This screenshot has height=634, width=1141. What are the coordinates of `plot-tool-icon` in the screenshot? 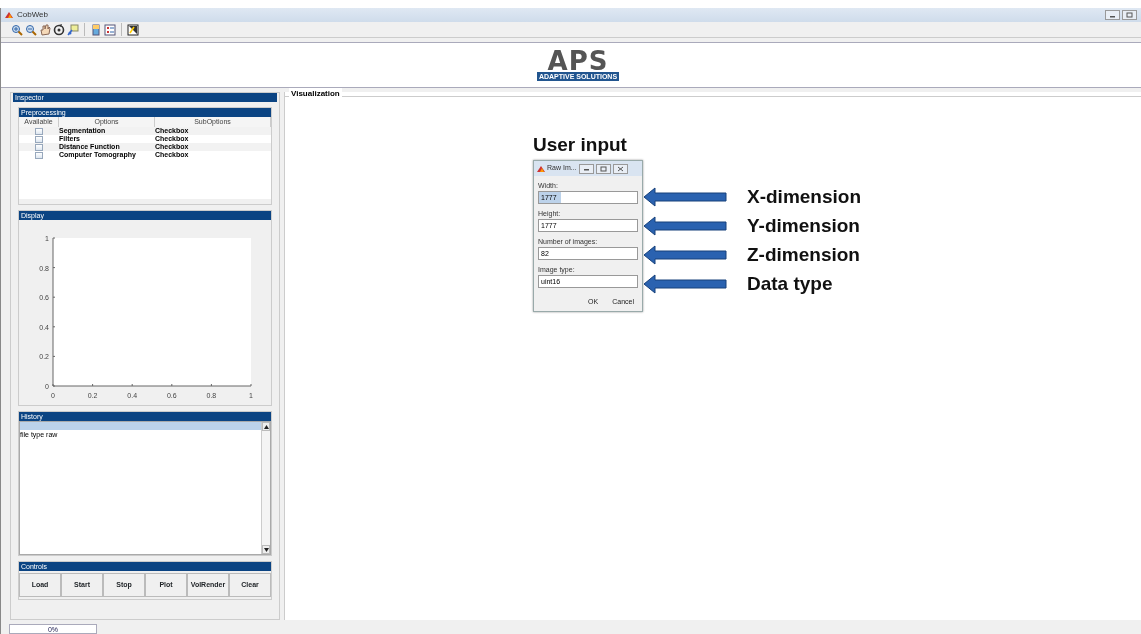 It's located at (133, 29).